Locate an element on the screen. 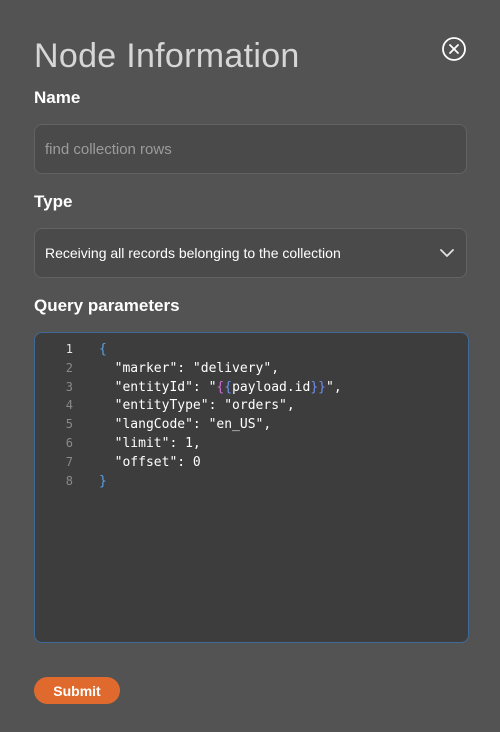  code-line: 5 "langCode": "en_US", is located at coordinates (251, 424).